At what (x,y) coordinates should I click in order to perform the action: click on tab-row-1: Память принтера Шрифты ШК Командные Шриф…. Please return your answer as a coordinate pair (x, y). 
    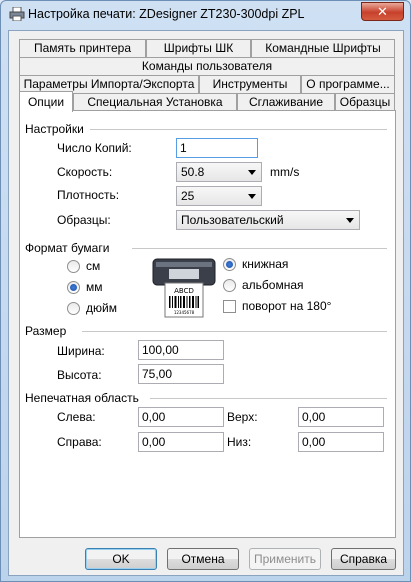
    Looking at the image, I should click on (207, 48).